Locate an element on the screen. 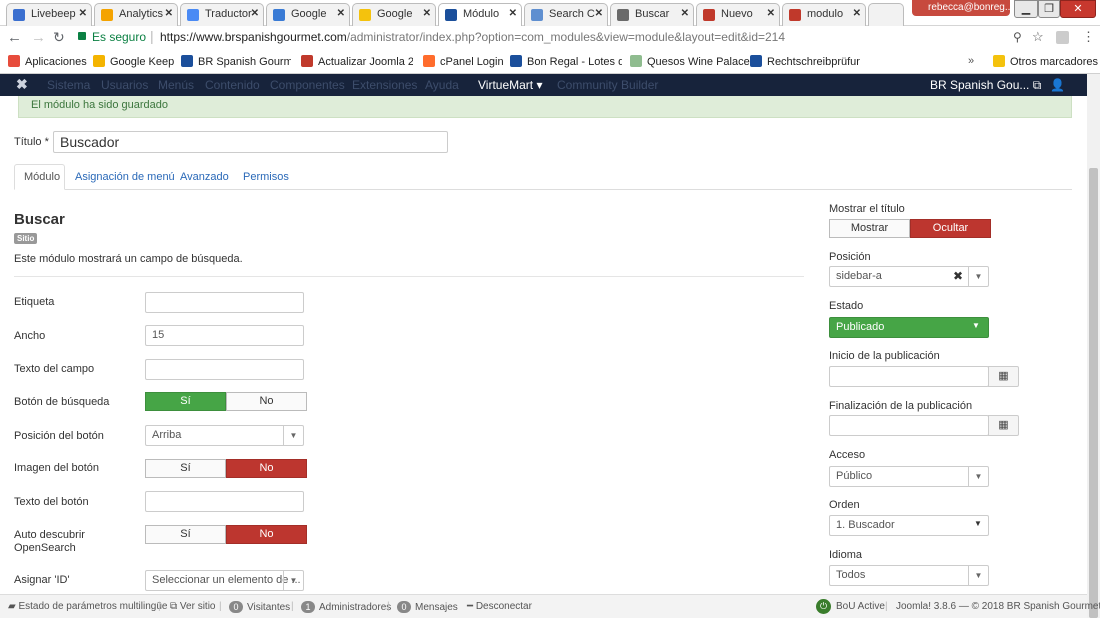  status-select: Publicado ▼ is located at coordinates (909, 327).